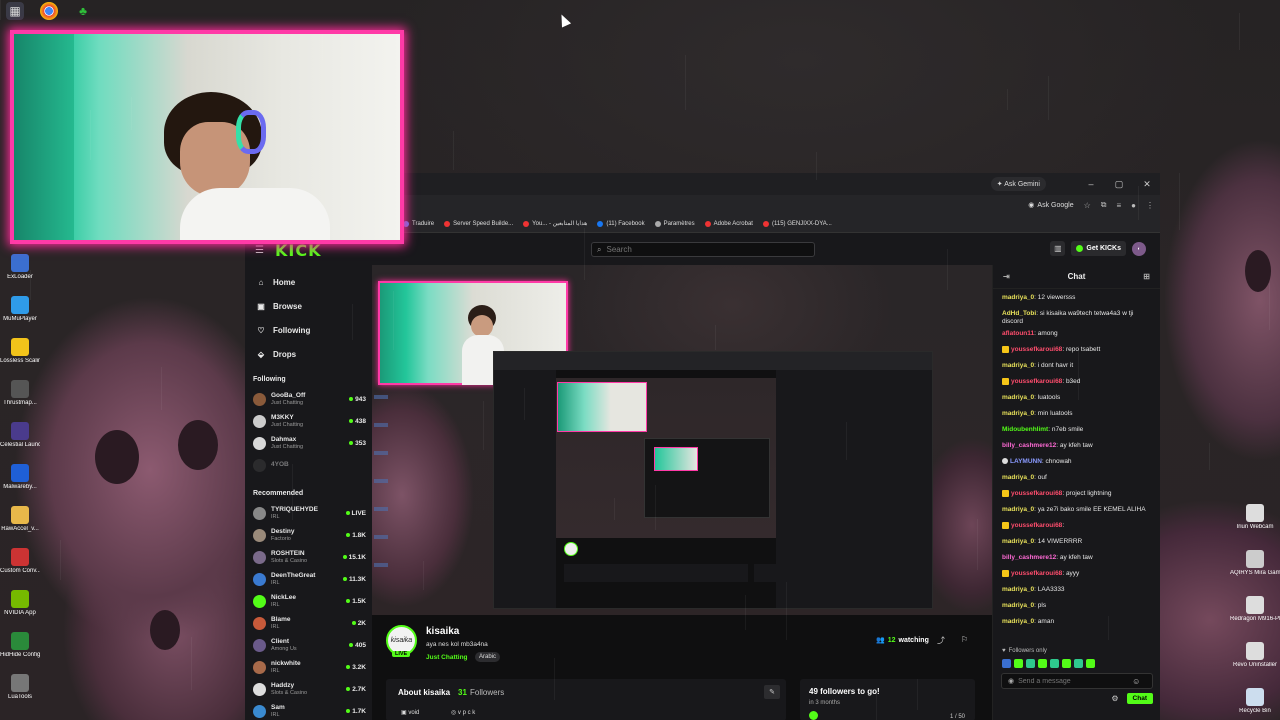  I want to click on chrome-icon, so click(49, 11).